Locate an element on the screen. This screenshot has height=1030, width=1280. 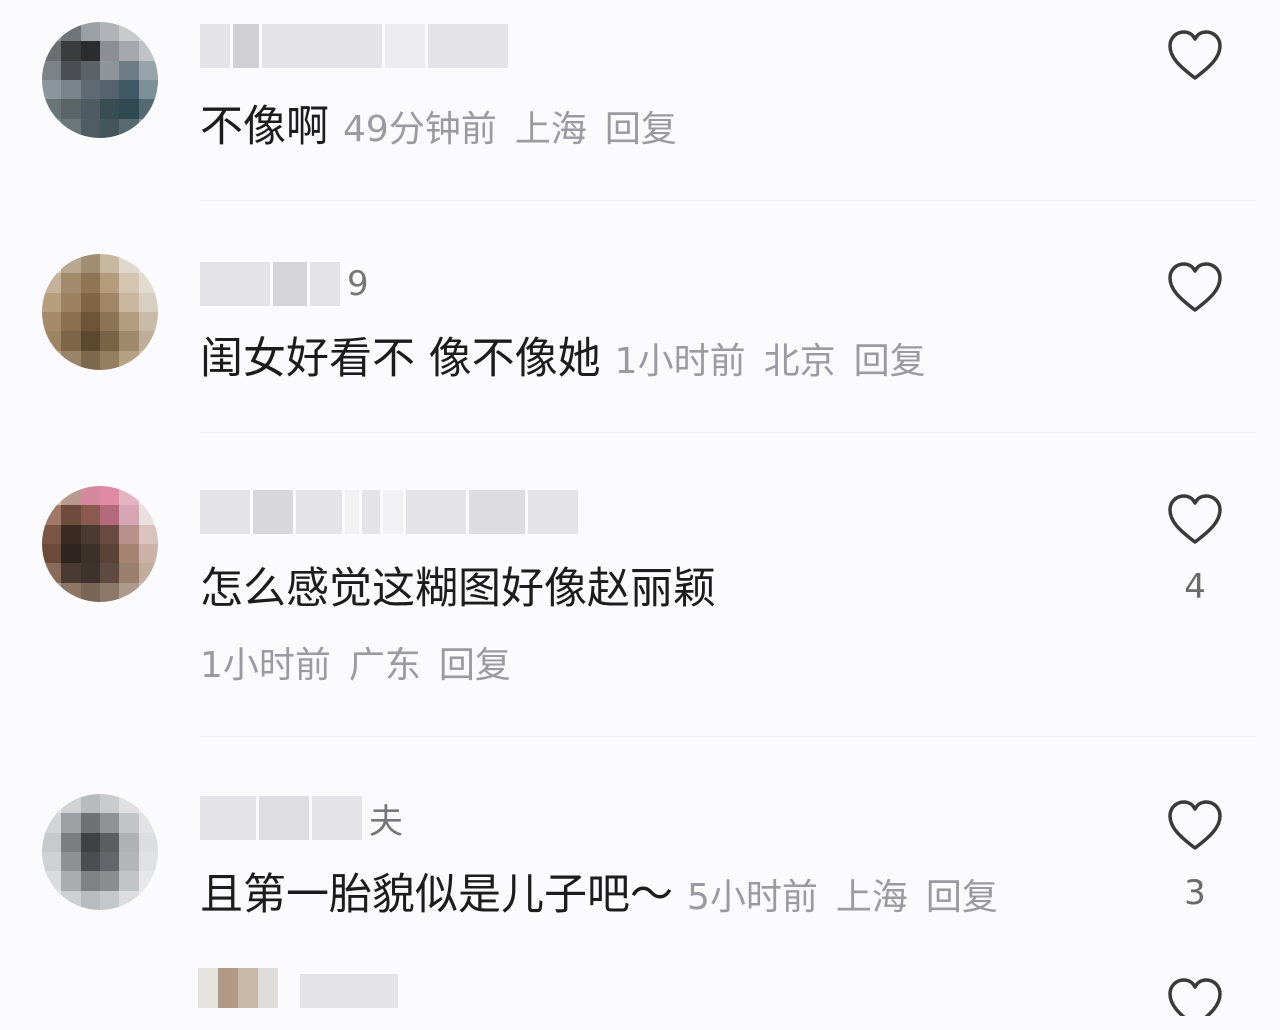
username-blurred: 夫 is located at coordinates (301, 818).